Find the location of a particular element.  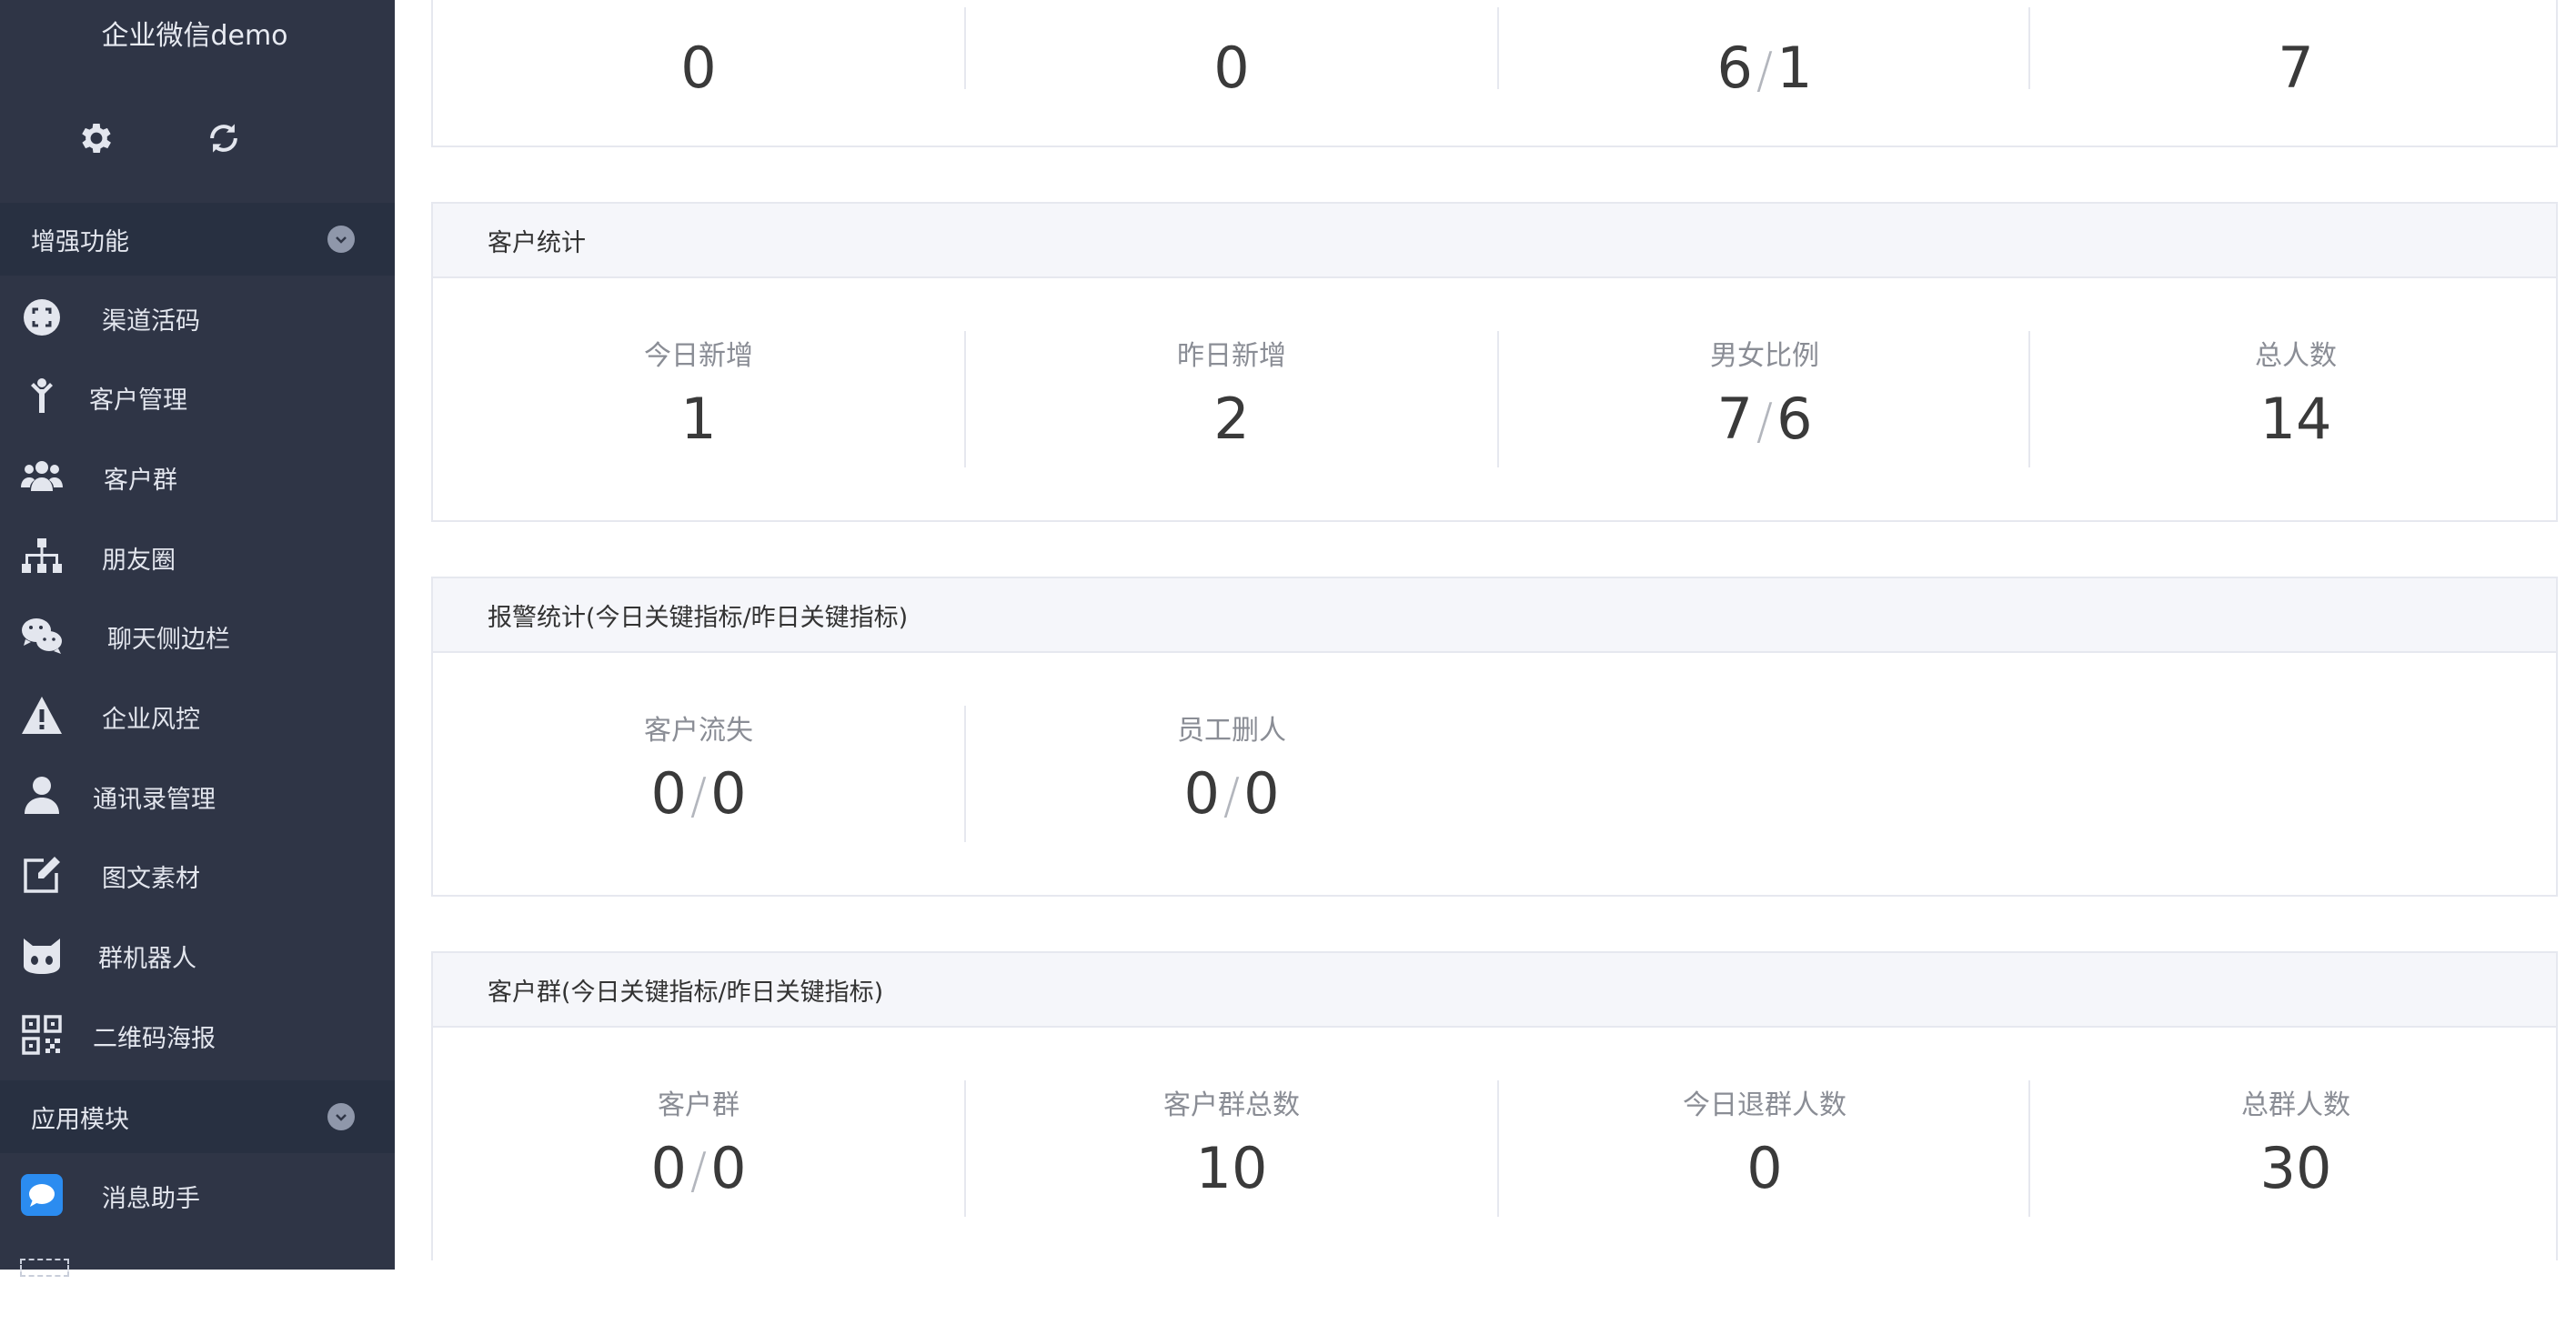

stat-value-secondary: 6 is located at coordinates (1794, 419).